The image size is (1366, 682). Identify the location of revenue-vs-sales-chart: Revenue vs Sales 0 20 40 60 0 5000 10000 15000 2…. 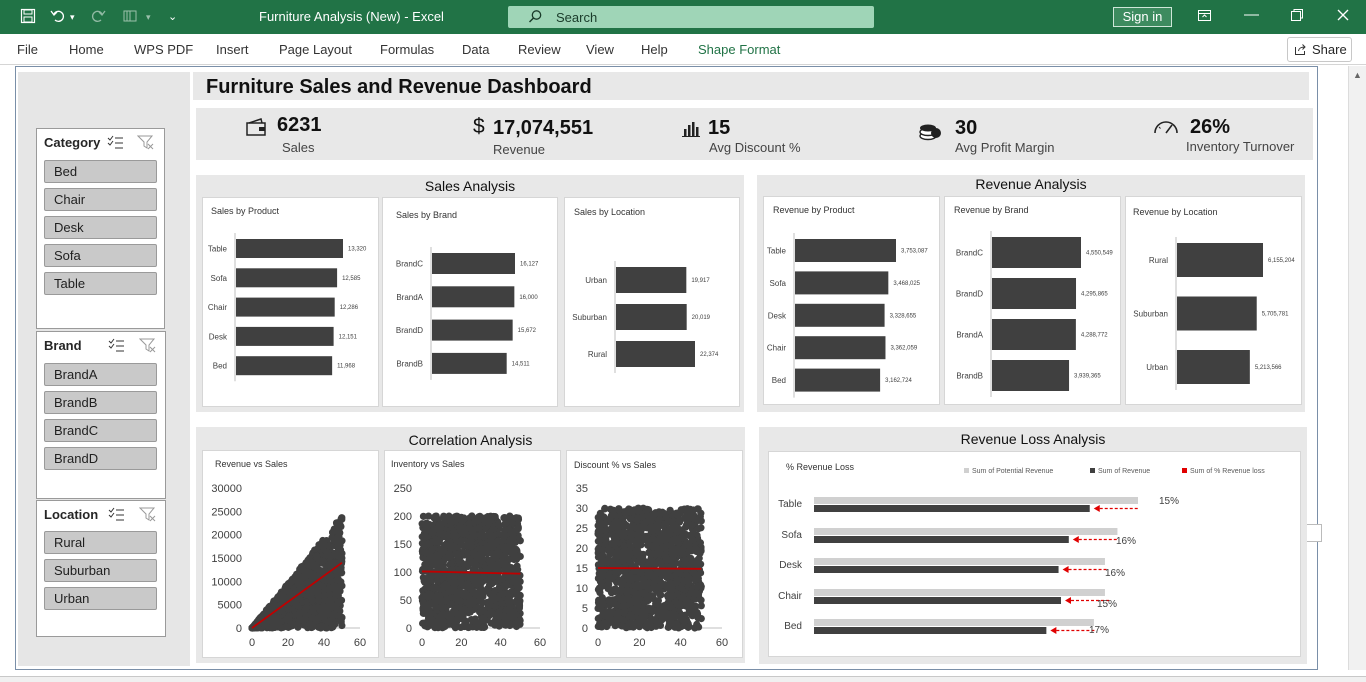
(290, 554).